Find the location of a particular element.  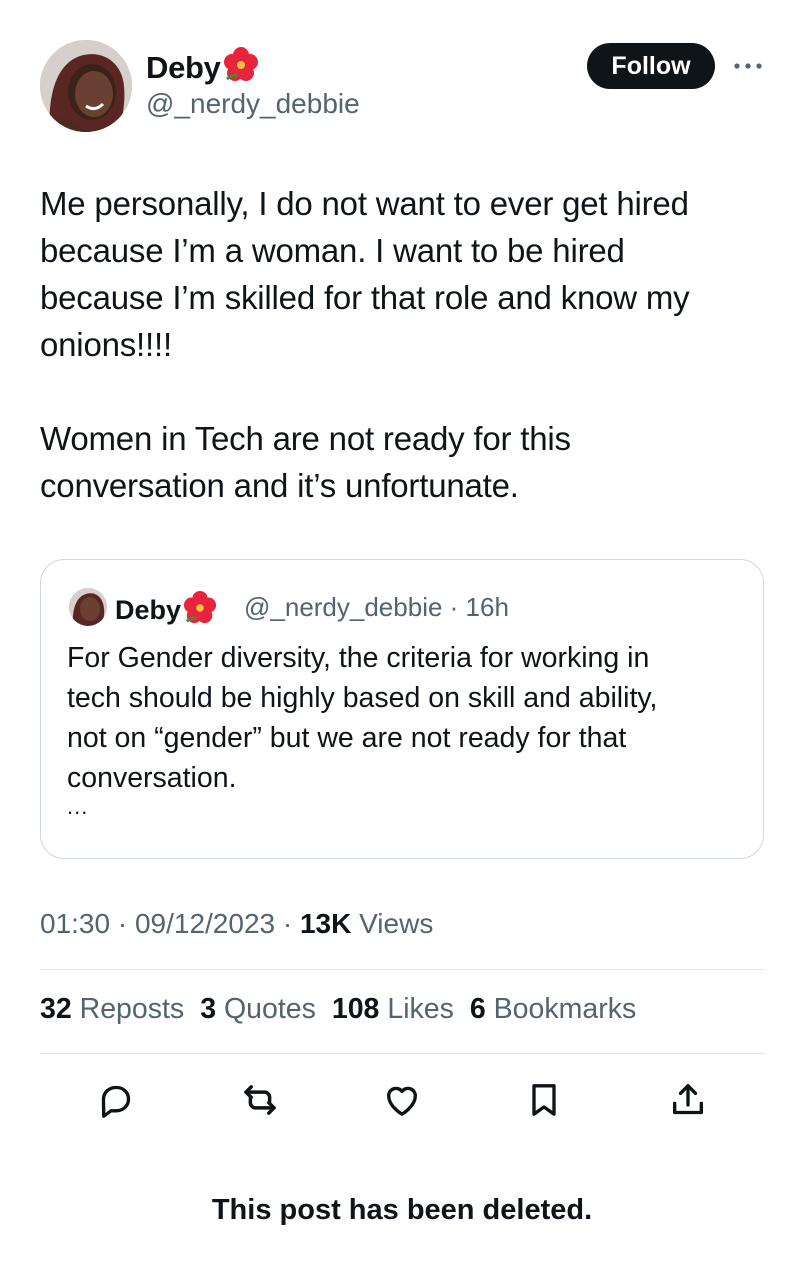

stat-bookmarks: 6 Bookmarks is located at coordinates (553, 1009).